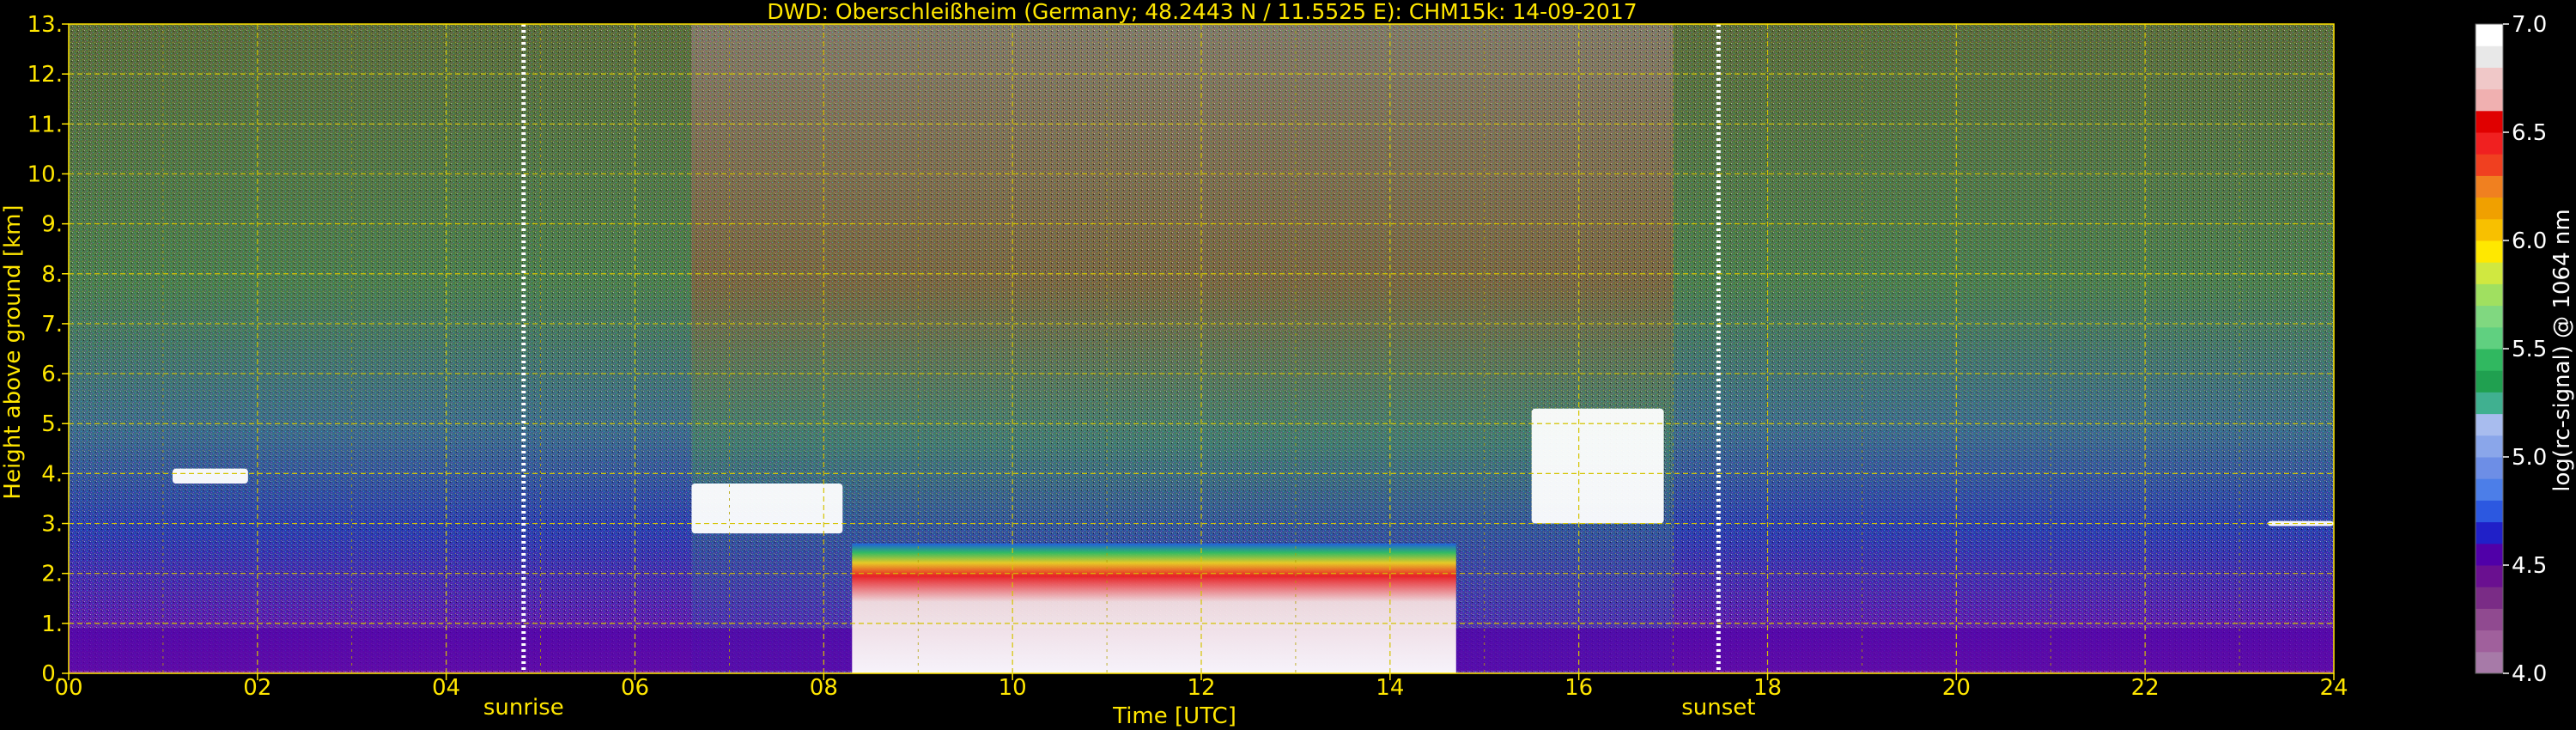 The image size is (2576, 730). Describe the element at coordinates (1013, 688) in the screenshot. I see `x-tick-label-5: 10` at that location.